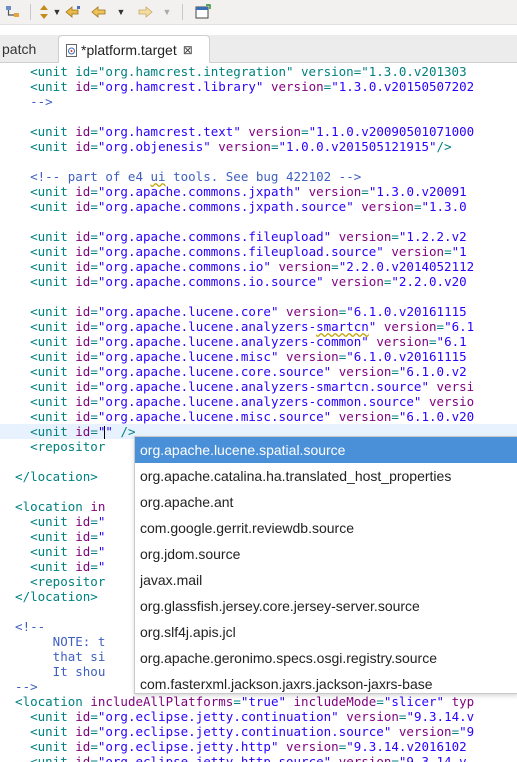 The height and width of the screenshot is (762, 517). Describe the element at coordinates (432, 371) in the screenshot. I see `code-token: "6.1.0.v2` at that location.